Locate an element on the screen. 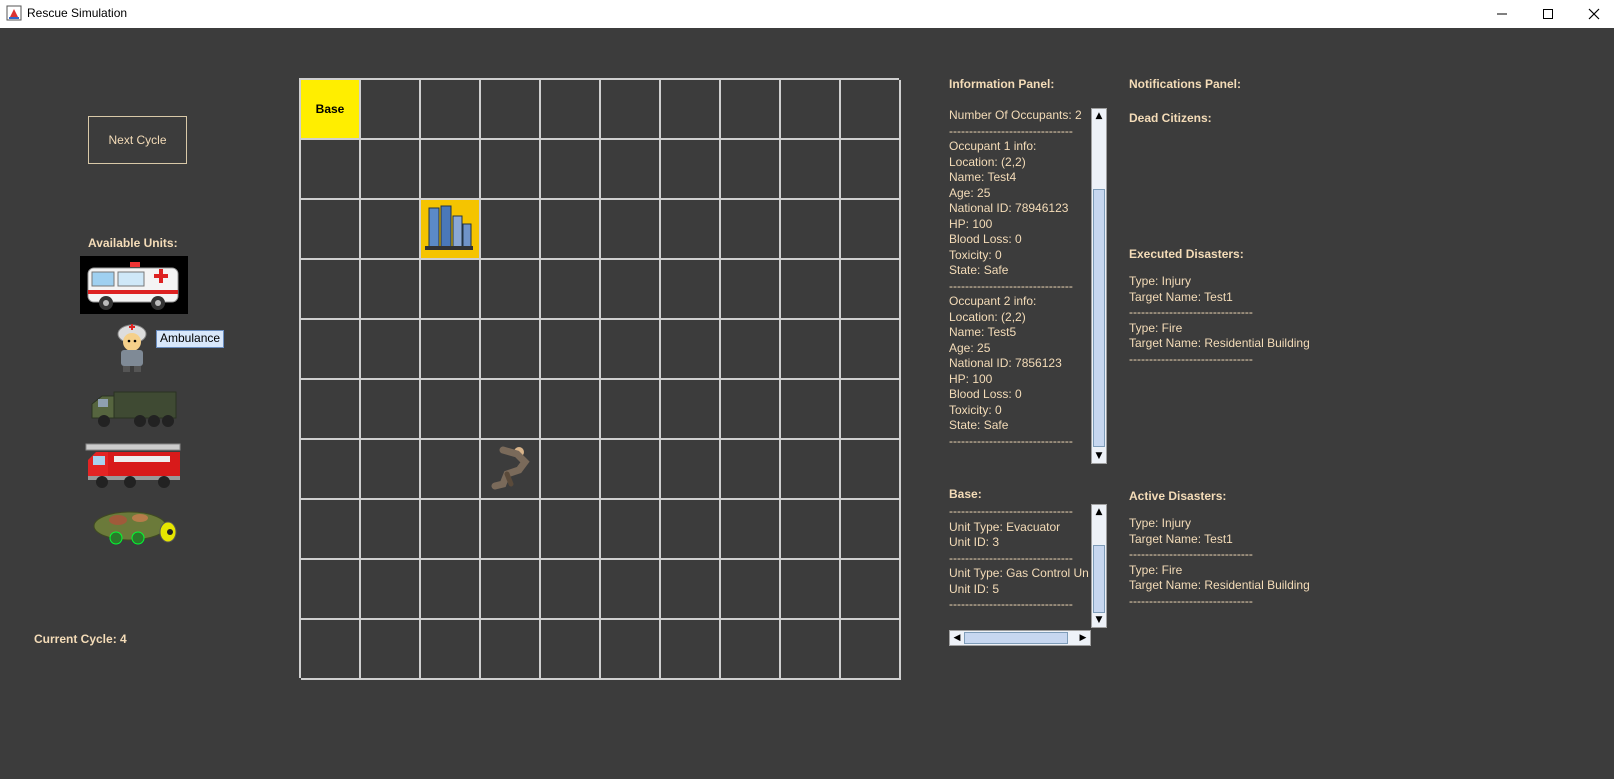  base-cell: Base is located at coordinates (331, 110).